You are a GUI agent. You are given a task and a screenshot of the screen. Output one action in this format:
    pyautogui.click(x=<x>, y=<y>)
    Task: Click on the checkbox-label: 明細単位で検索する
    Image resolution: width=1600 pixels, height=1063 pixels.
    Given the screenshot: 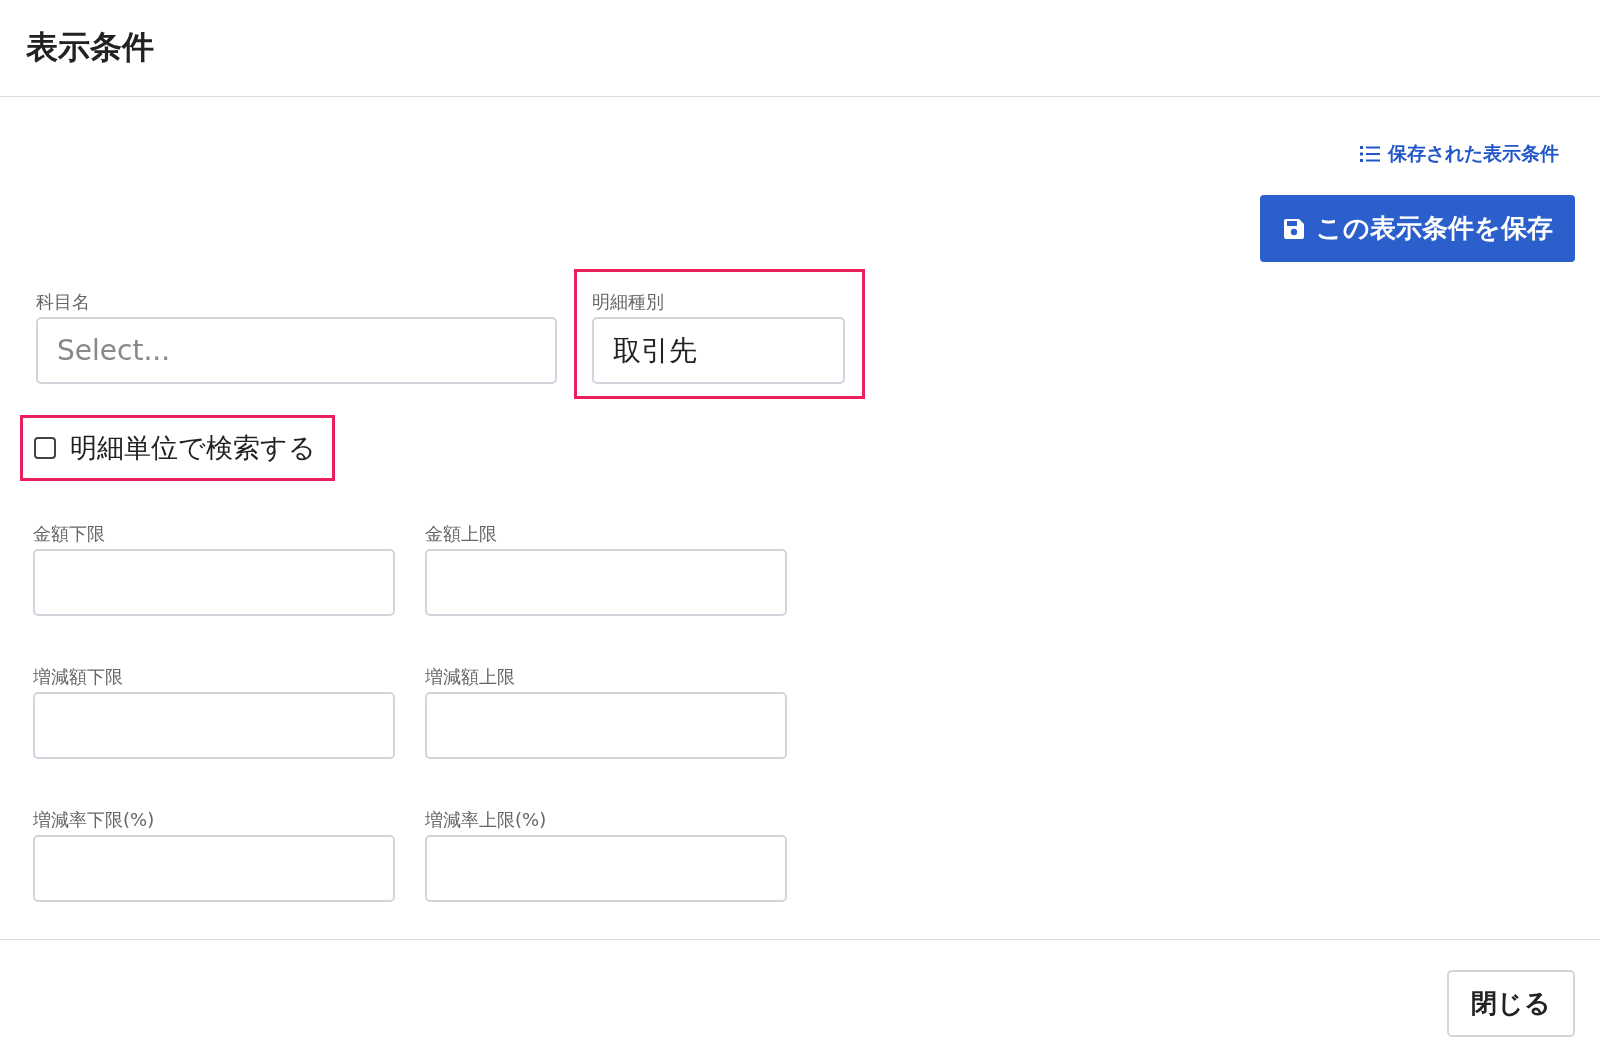 What is the action you would take?
    pyautogui.click(x=193, y=448)
    